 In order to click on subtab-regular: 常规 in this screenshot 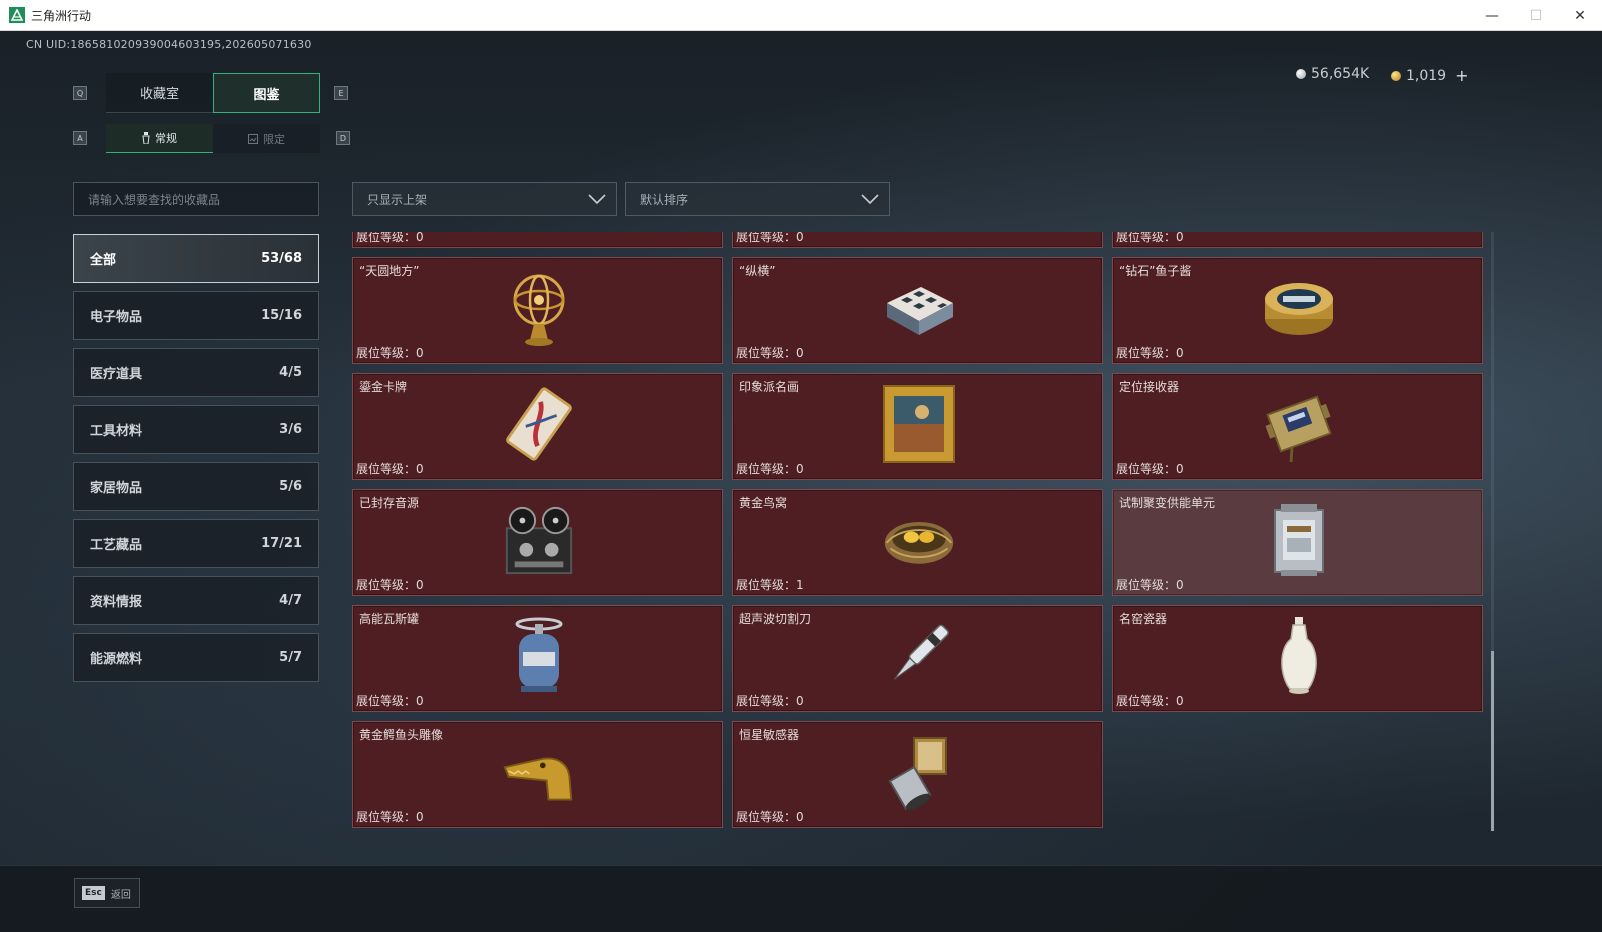, I will do `click(159, 138)`.